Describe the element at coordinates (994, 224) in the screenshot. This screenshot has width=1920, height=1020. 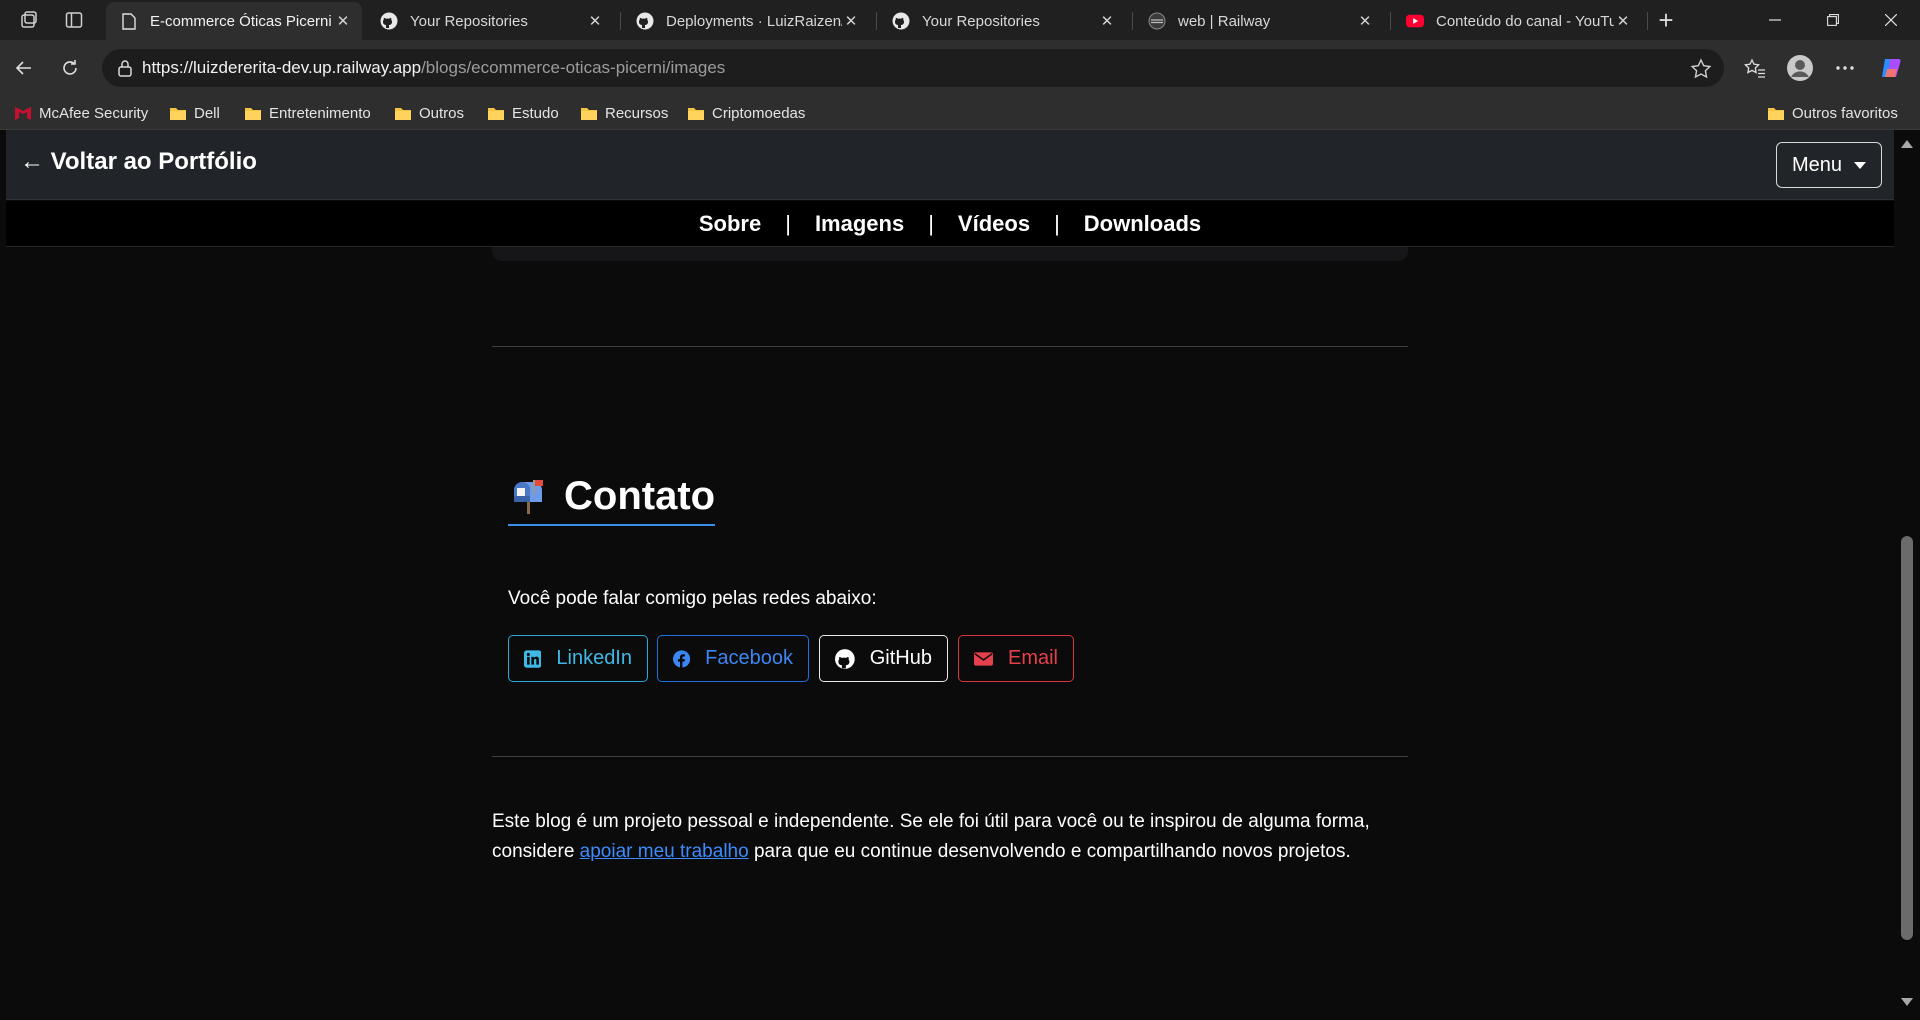
I see `nav-link-videos: Vídeos` at that location.